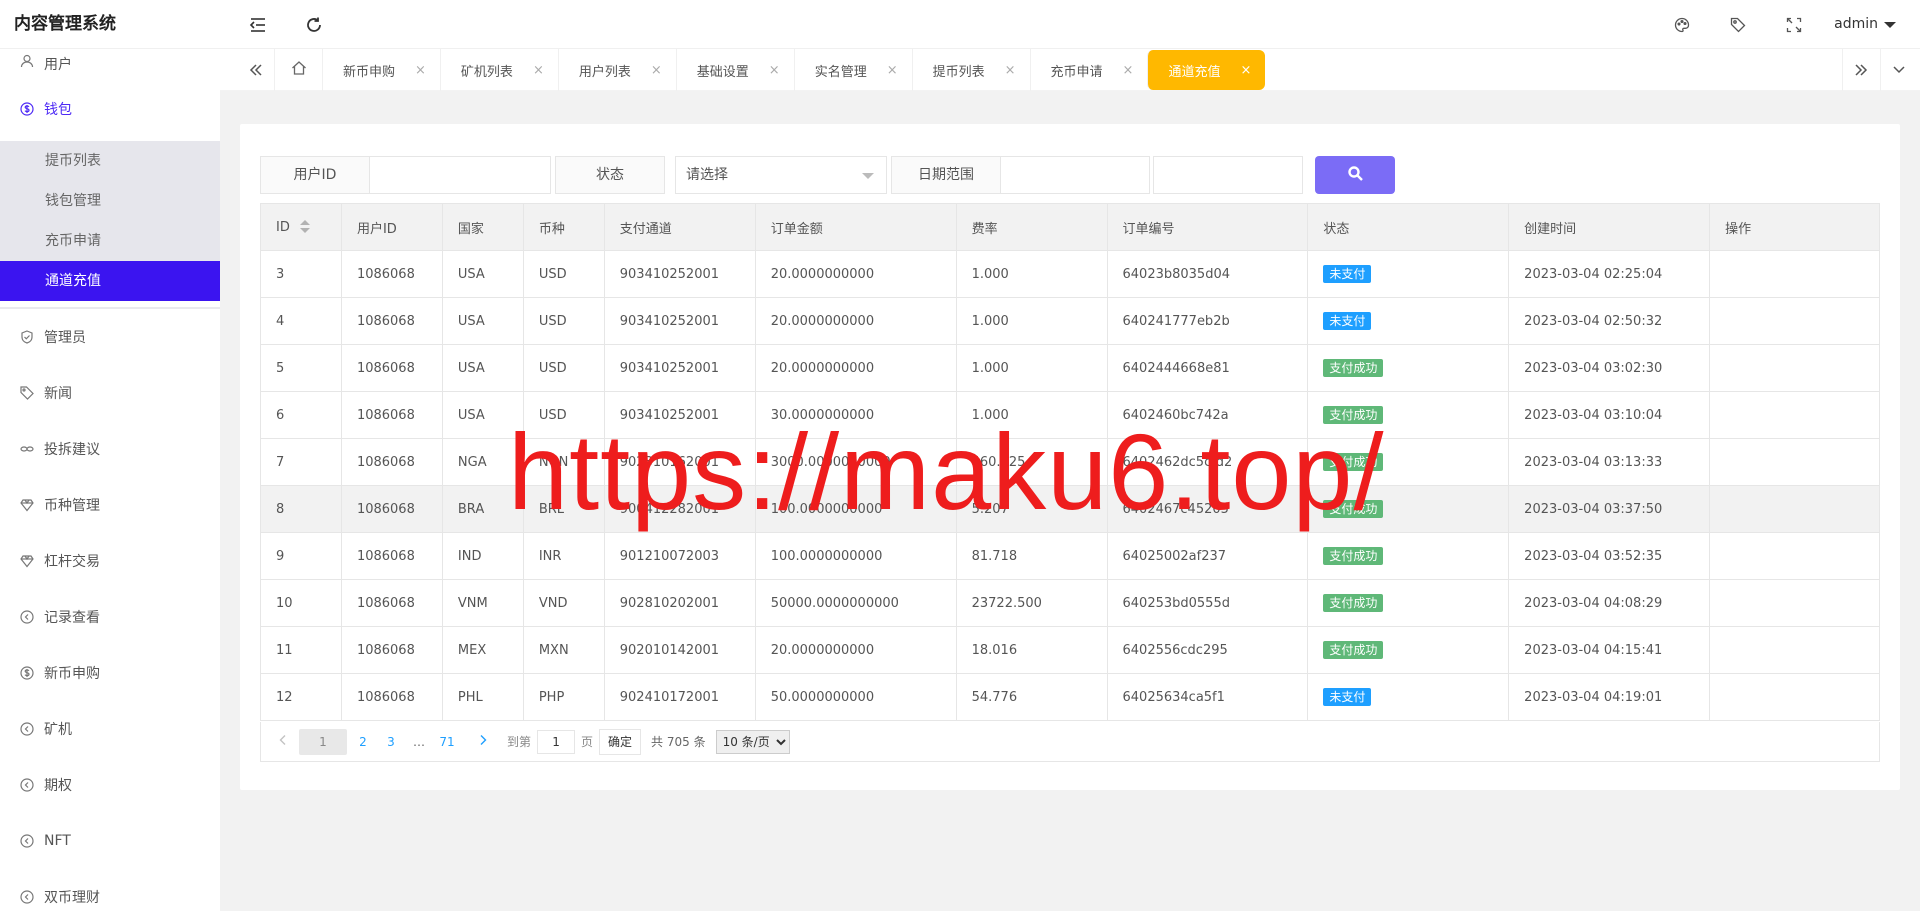 This screenshot has height=911, width=1920. What do you see at coordinates (498, 70) in the screenshot?
I see `tab-miner-list: 矿机列表 ×` at bounding box center [498, 70].